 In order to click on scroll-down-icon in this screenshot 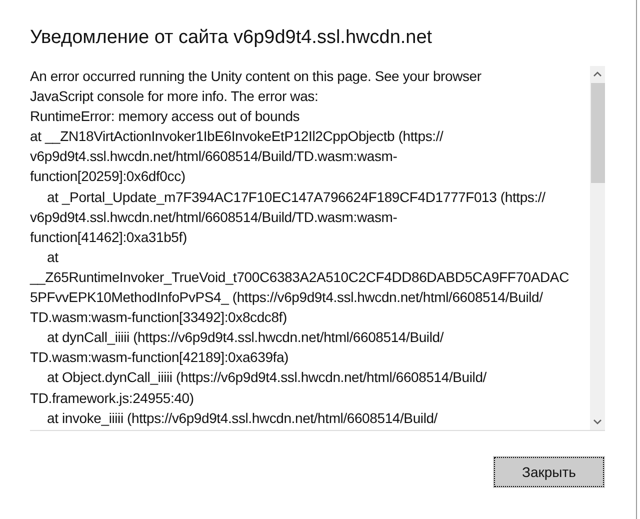, I will do `click(597, 422)`.